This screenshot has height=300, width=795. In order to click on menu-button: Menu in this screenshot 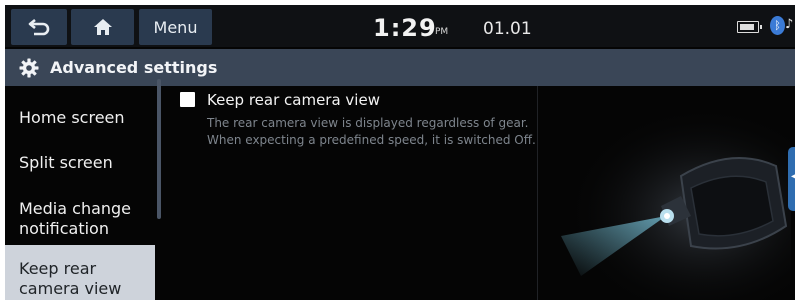, I will do `click(175, 27)`.